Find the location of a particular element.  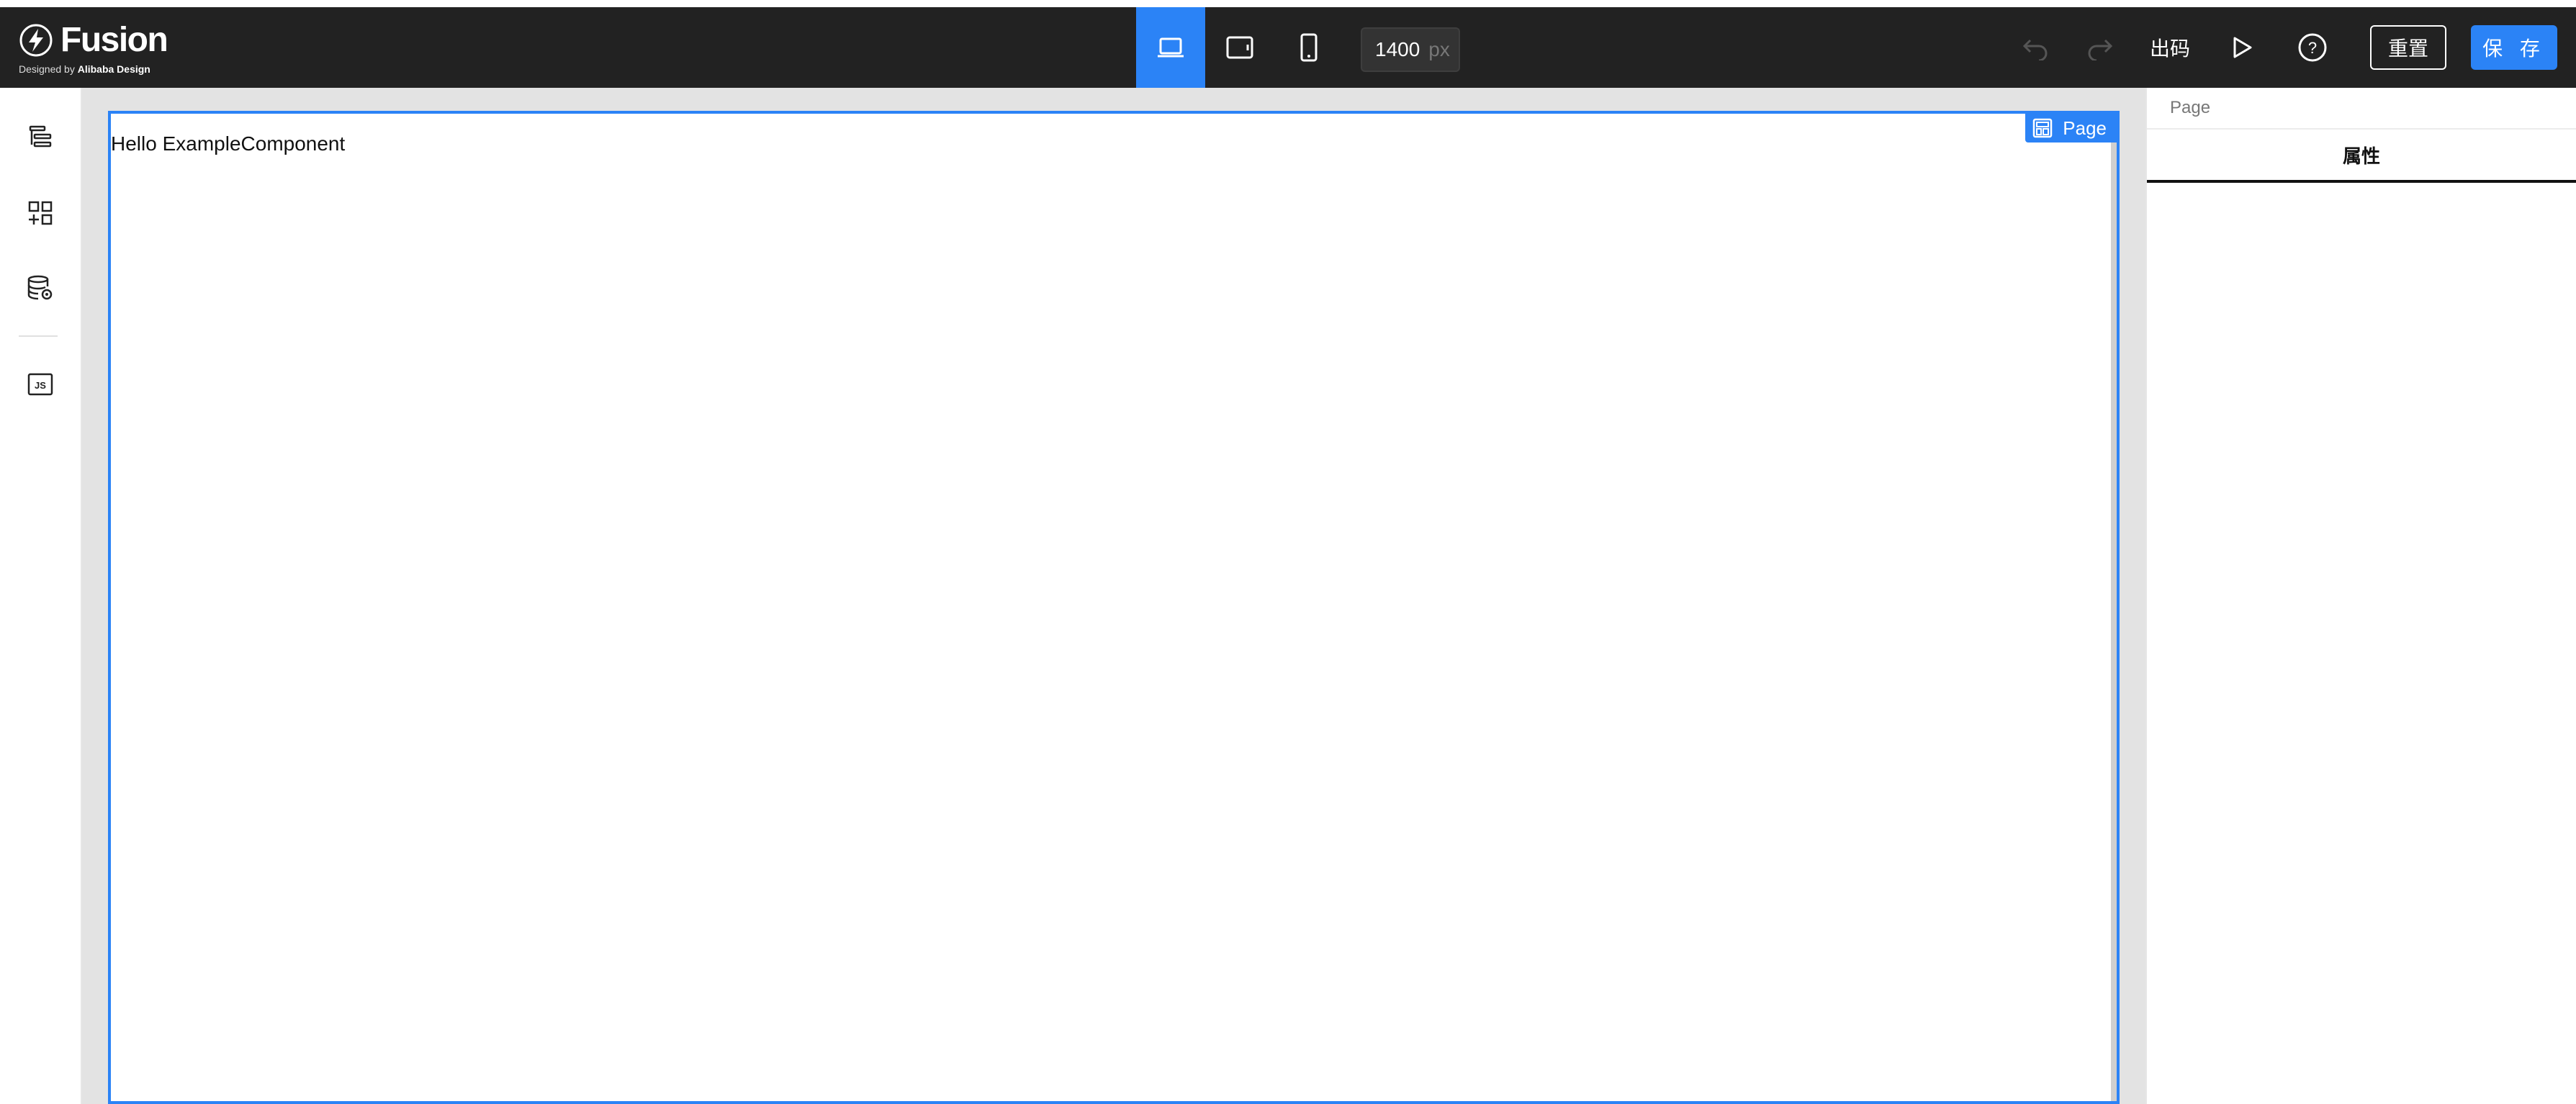

selected-node-label: Page is located at coordinates (2085, 128).